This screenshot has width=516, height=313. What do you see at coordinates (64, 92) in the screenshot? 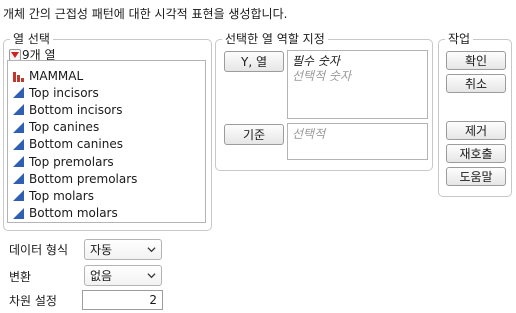
I see `column-name: Top incisors` at bounding box center [64, 92].